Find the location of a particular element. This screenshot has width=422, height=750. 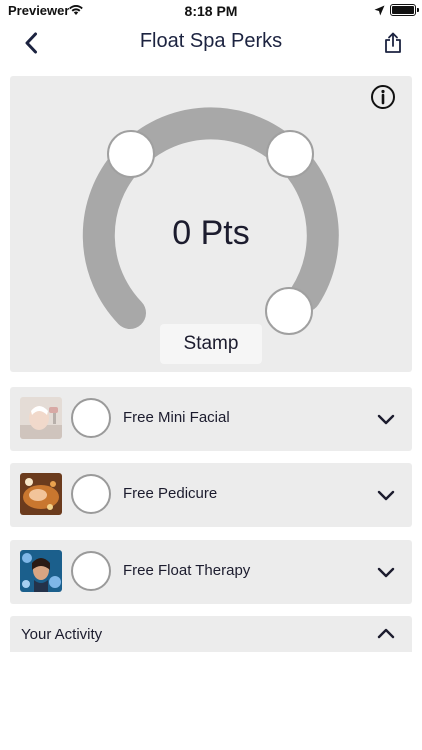

battery-icon is located at coordinates (404, 10).